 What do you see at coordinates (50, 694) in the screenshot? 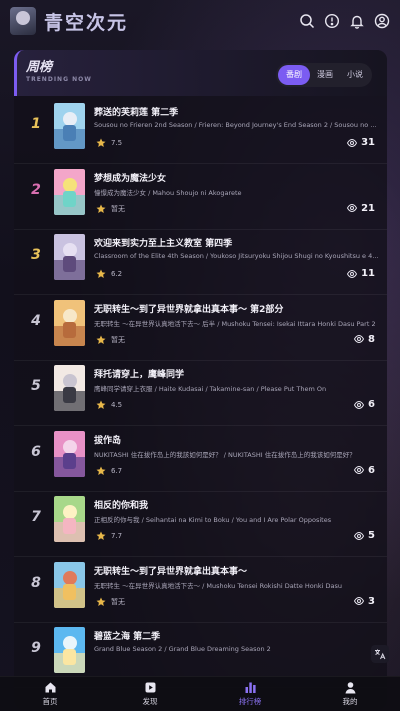
I see `nav-home: 首页` at bounding box center [50, 694].